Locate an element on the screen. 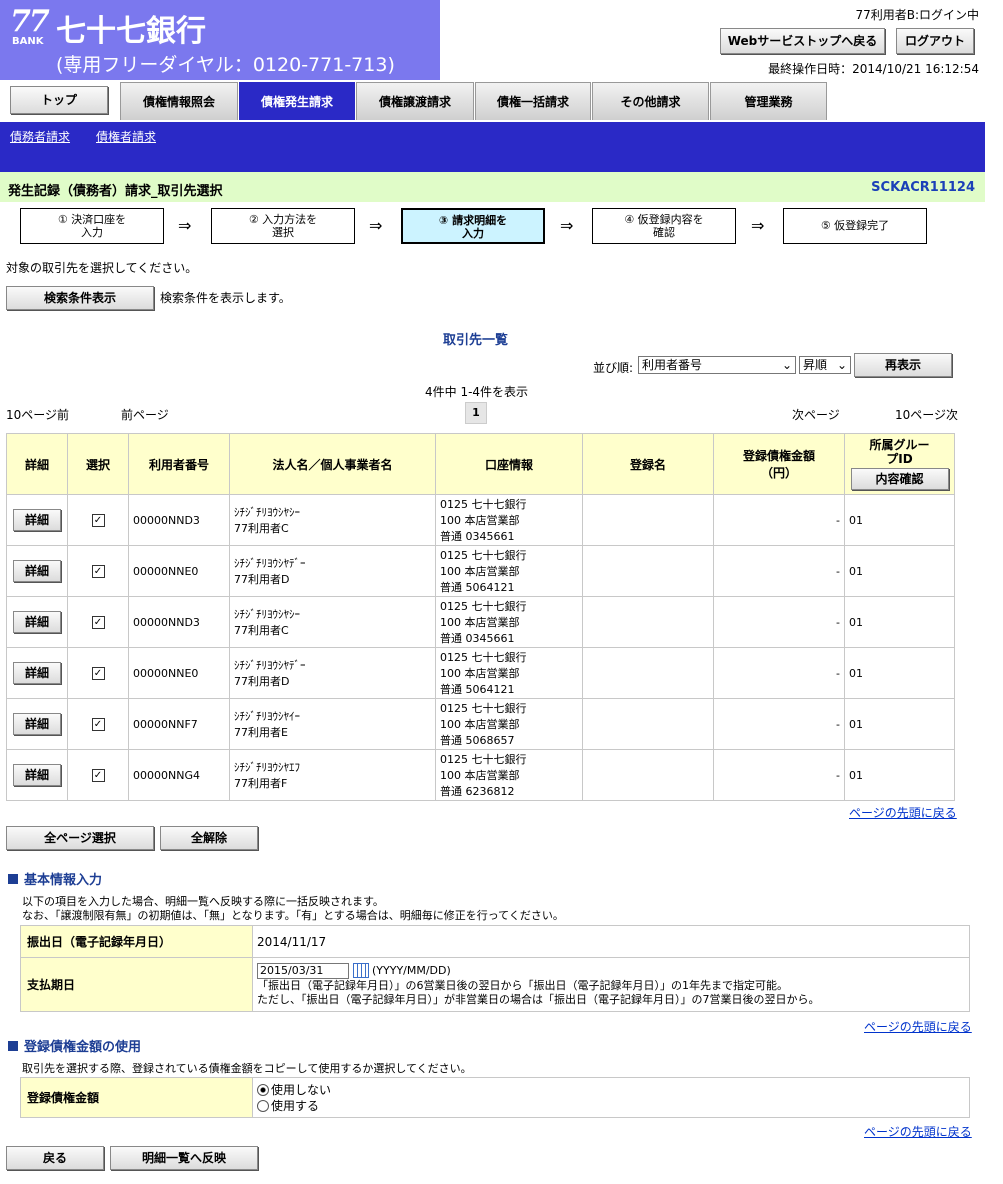  tab-other-requests: その他請求 is located at coordinates (650, 101).